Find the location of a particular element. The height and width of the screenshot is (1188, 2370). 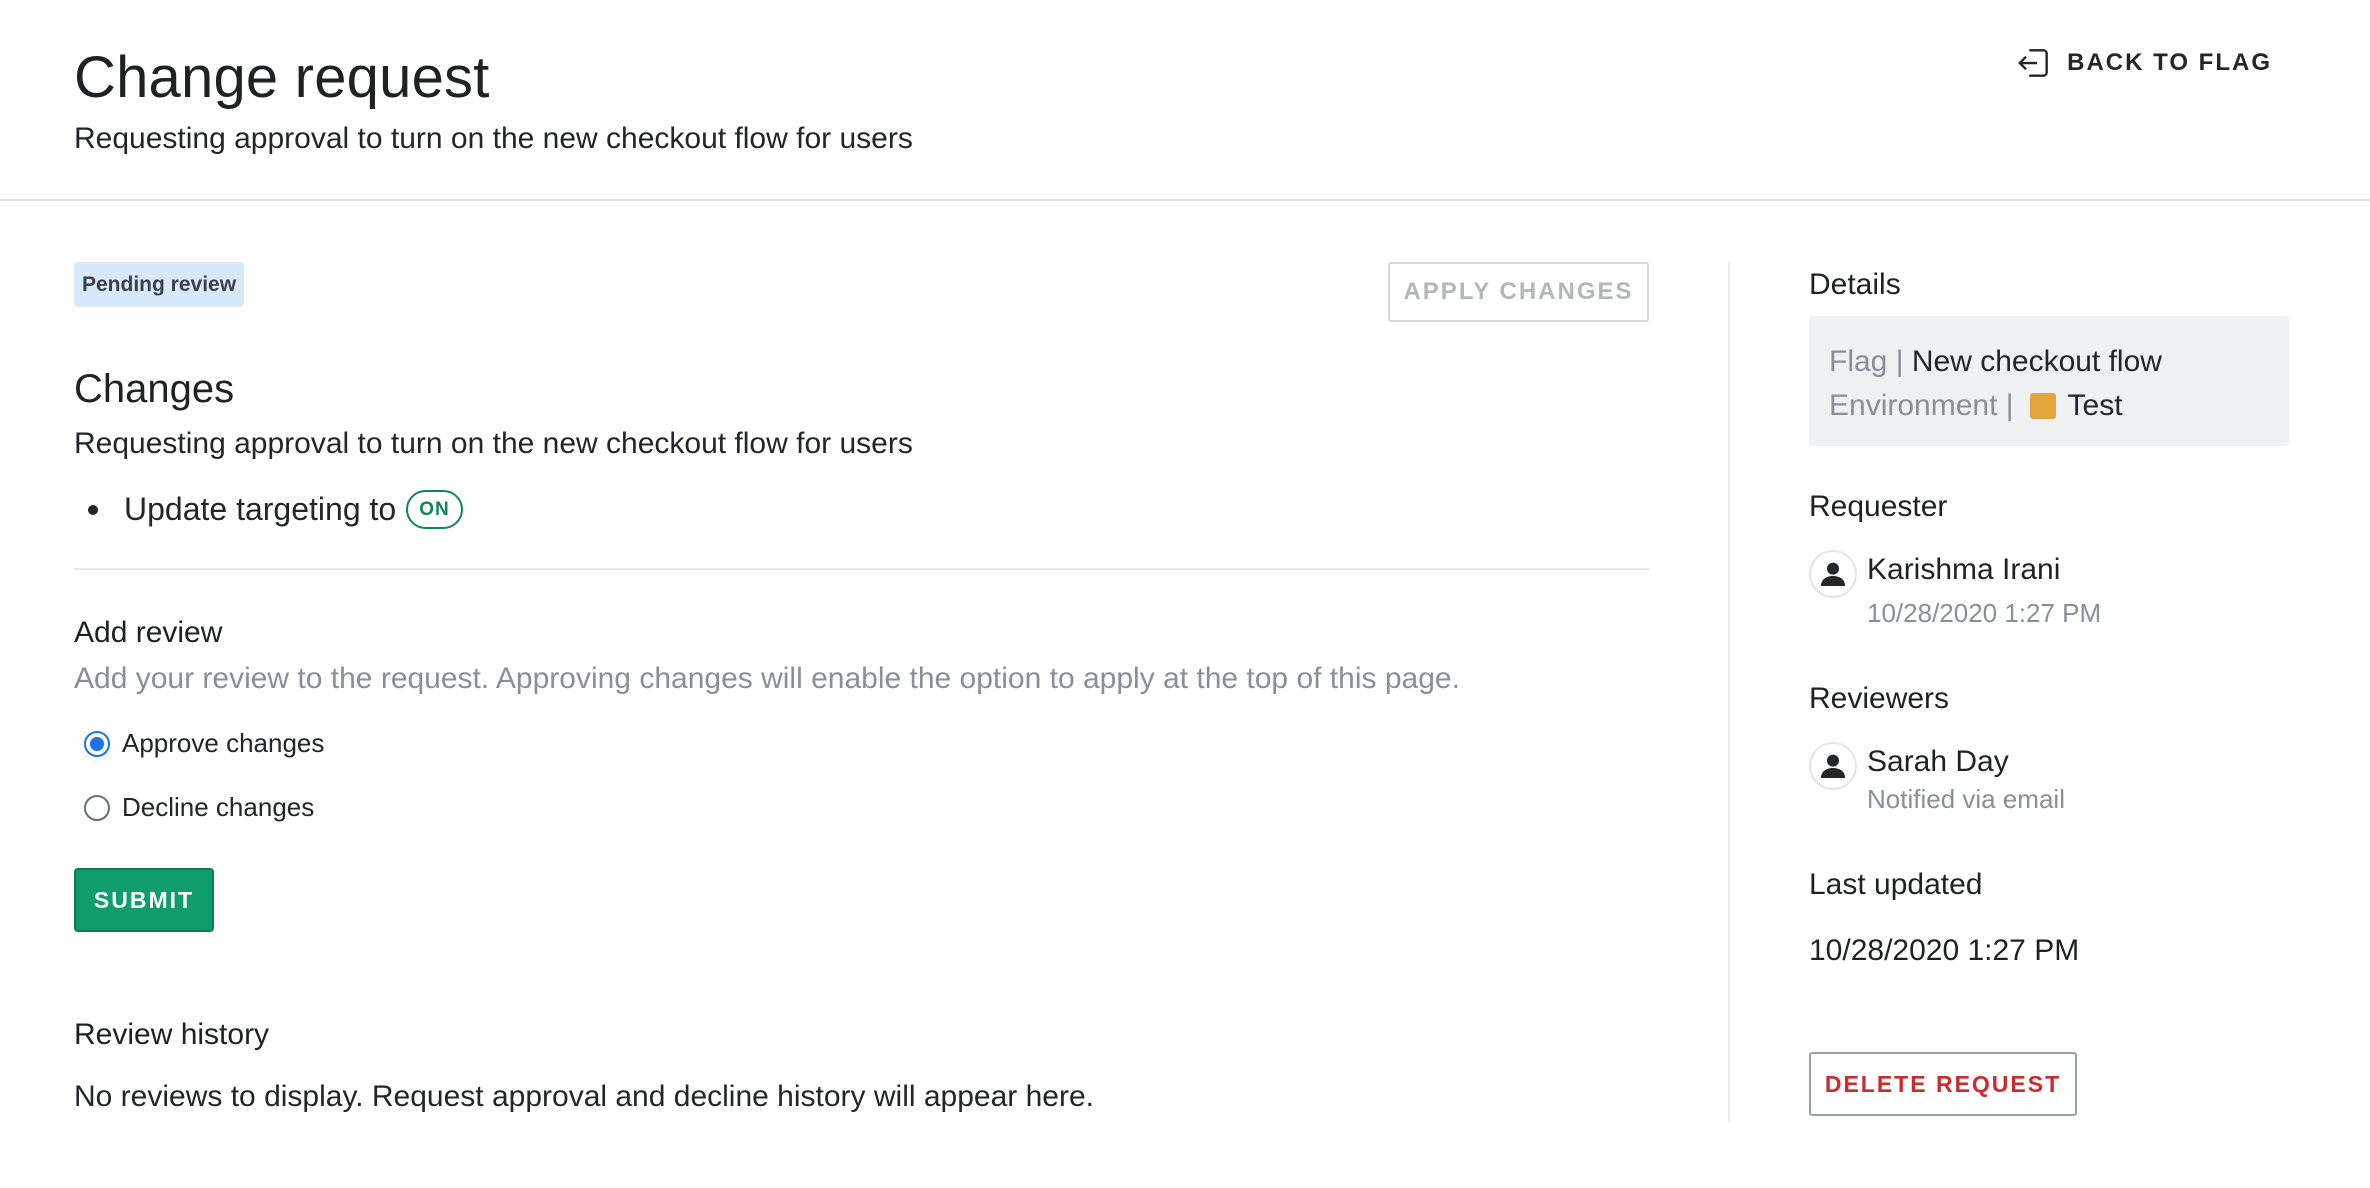

reviewer-entry: Sarah Day Notified via email is located at coordinates (1937, 778).